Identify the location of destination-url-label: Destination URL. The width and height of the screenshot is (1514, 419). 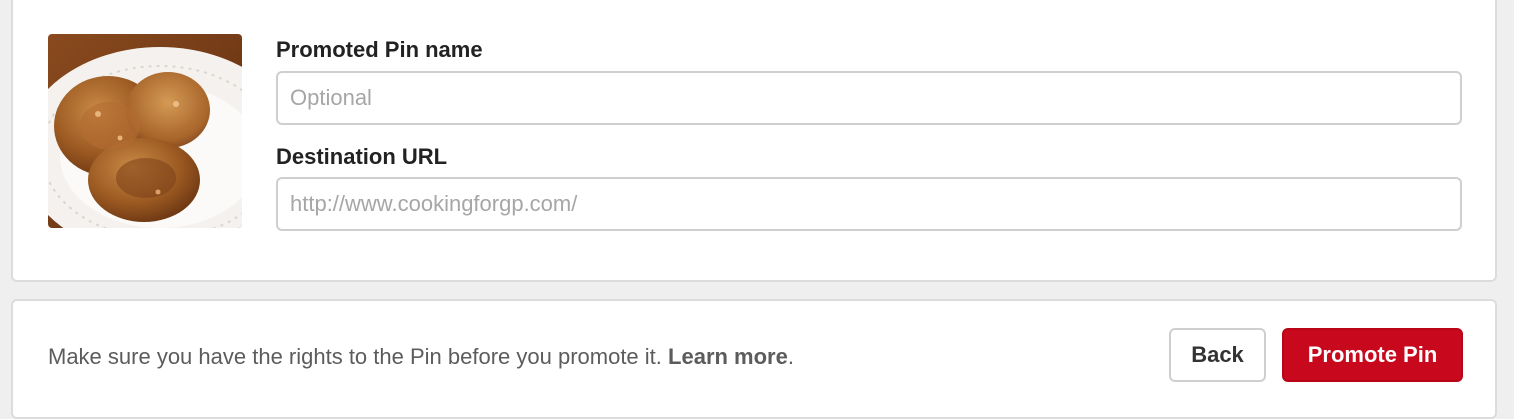
(362, 156).